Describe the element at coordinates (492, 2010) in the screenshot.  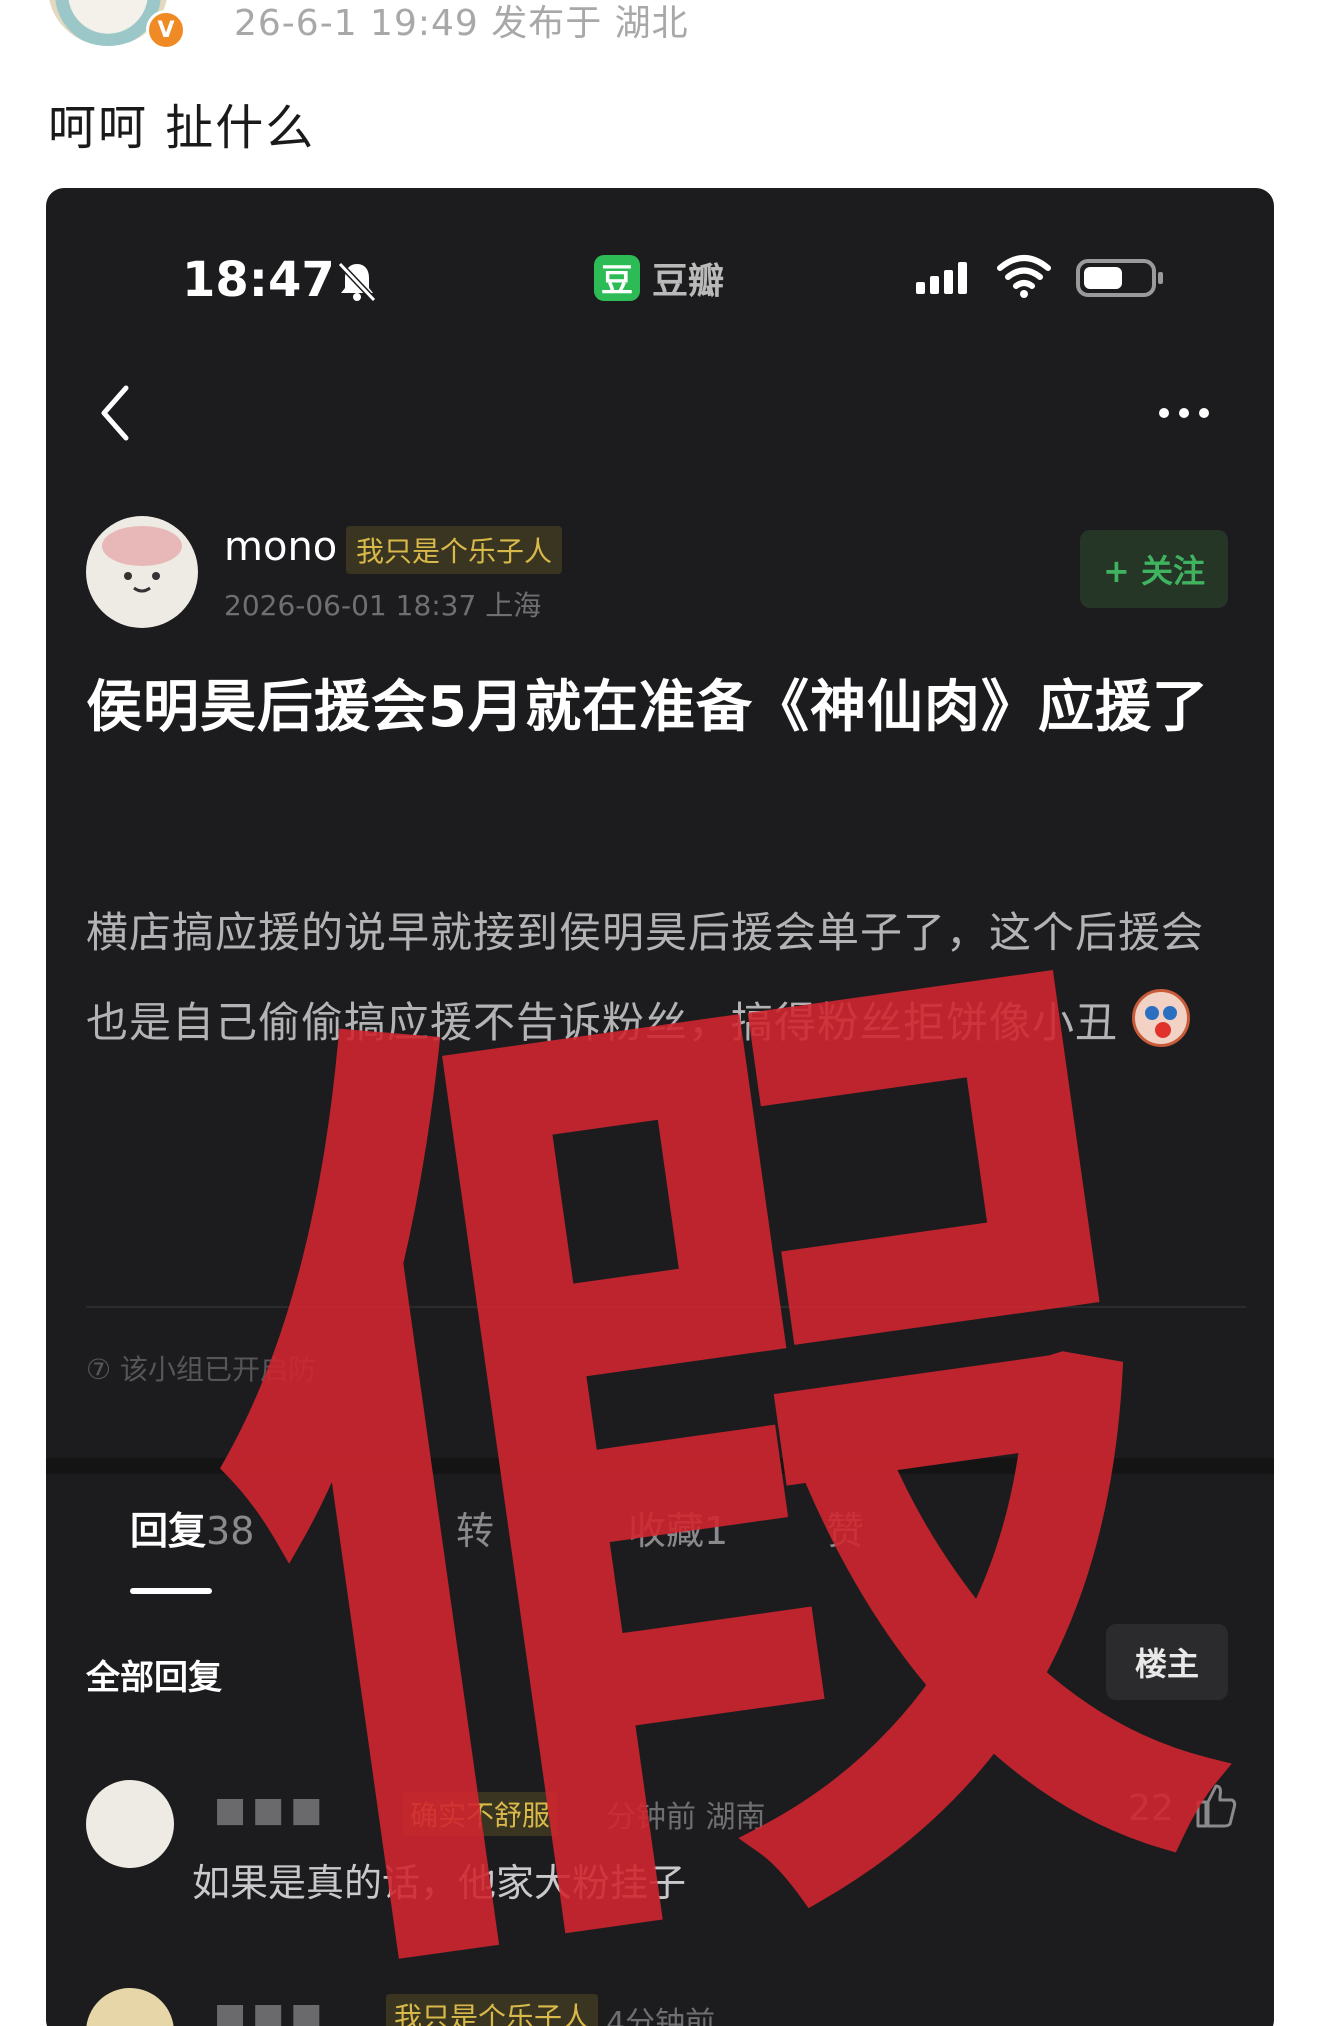
I see `reply-tag: 我只是个乐子人` at that location.